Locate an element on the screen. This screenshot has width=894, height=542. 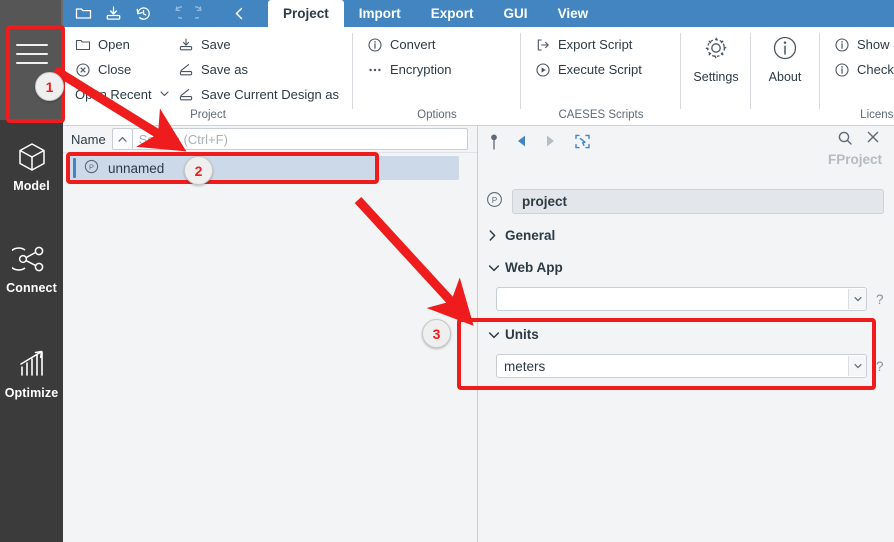
selection-accent-bar is located at coordinates (74, 168).